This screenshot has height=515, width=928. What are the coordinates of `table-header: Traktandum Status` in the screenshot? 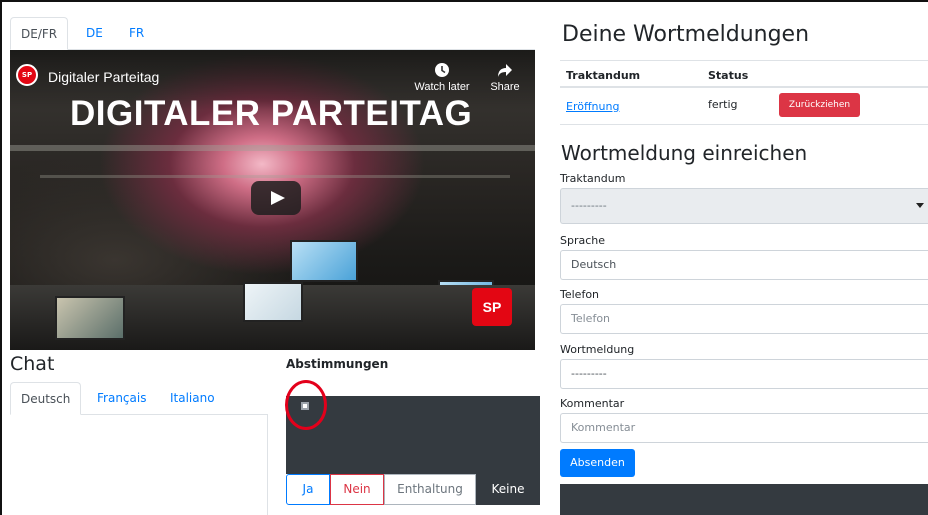 It's located at (744, 74).